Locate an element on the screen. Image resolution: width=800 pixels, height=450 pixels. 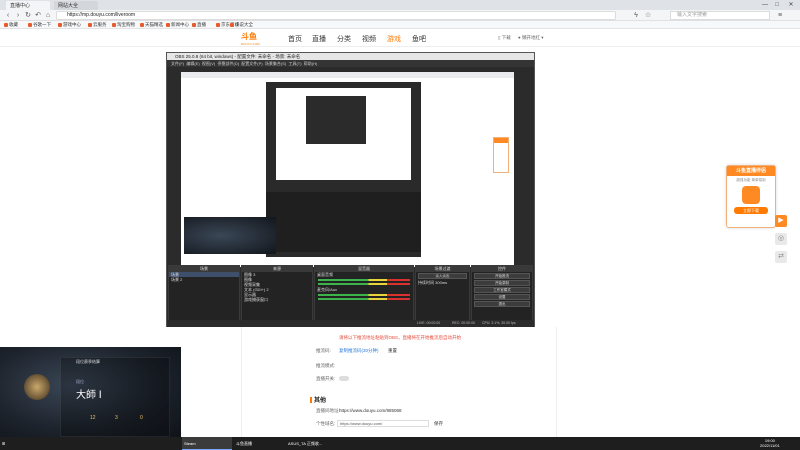
stat-value: 12 is located at coordinates (93, 418).